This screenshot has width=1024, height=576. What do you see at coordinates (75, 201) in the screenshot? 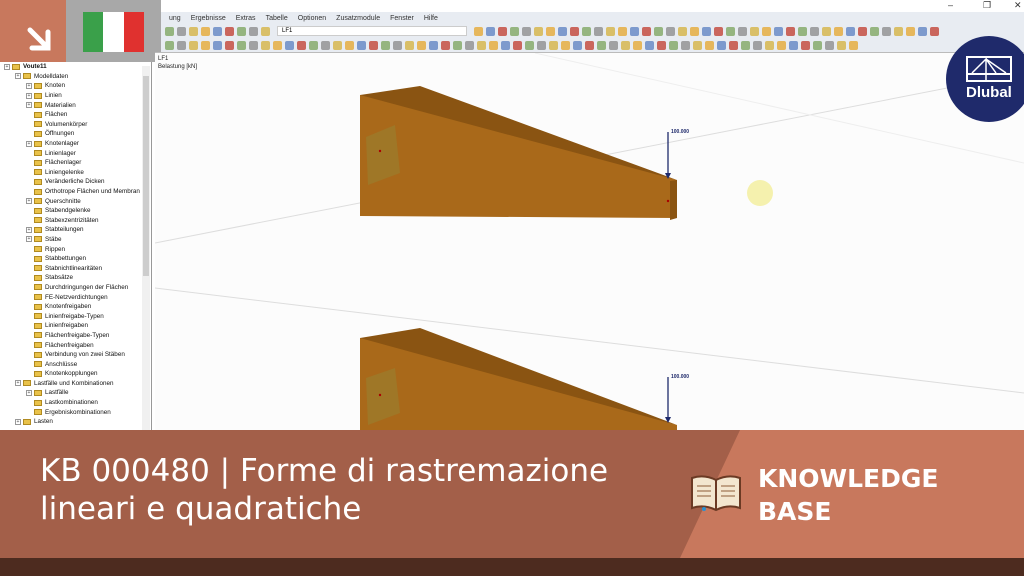
I see `tree-item: + Querschnitte` at bounding box center [75, 201].